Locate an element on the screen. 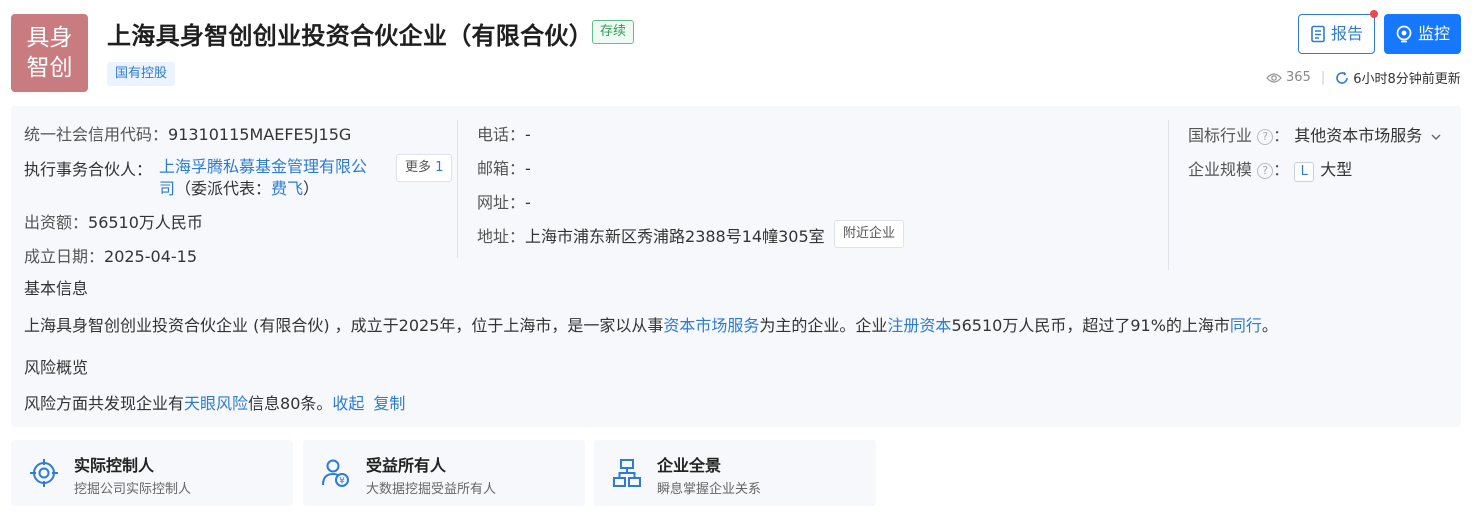  card-subtitle: 瞬息掌握企业关系 is located at coordinates (709, 489).